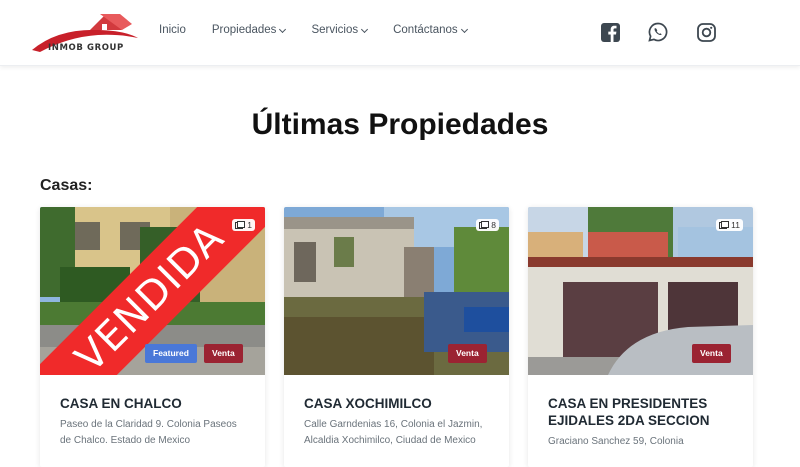 Image resolution: width=800 pixels, height=467 pixels. What do you see at coordinates (152, 291) in the screenshot?
I see `property-photo: VENDIDA 1 Featured Venta` at bounding box center [152, 291].